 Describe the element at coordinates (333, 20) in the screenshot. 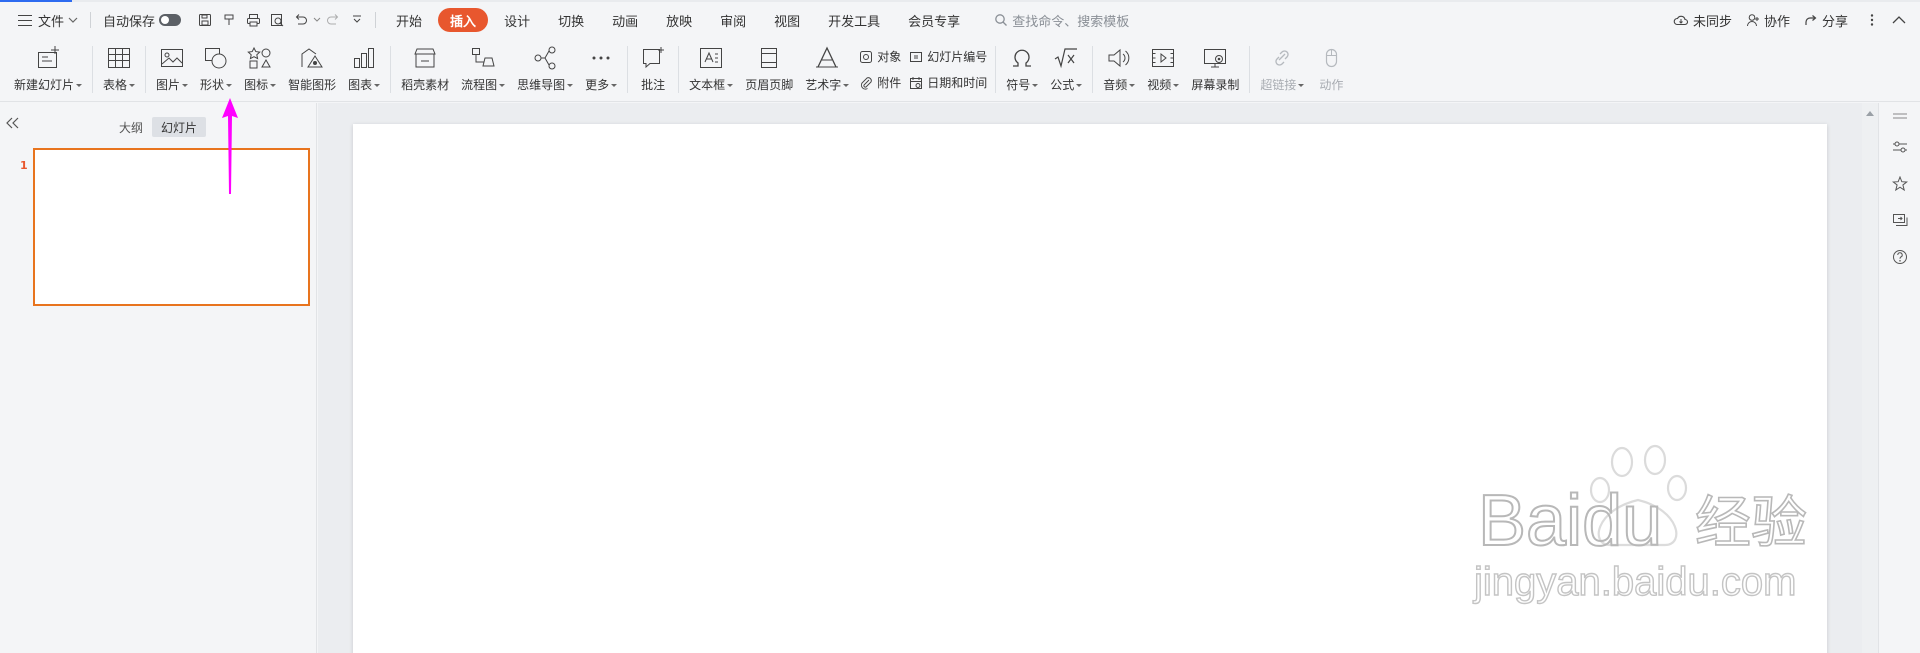

I see `redo-icon` at that location.